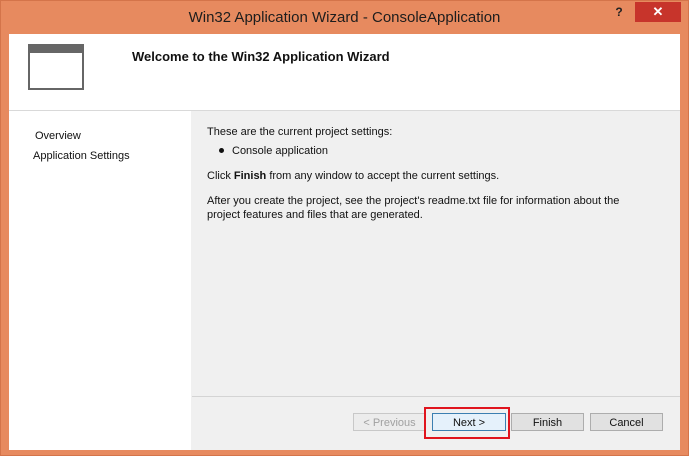 The height and width of the screenshot is (458, 691). I want to click on bullet-icon, so click(221, 150).